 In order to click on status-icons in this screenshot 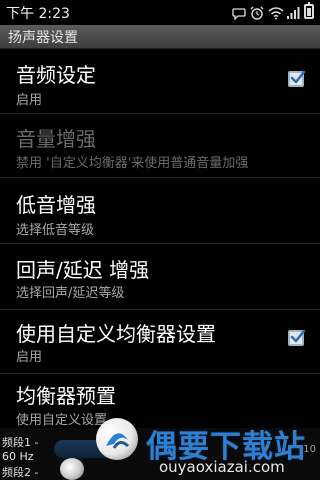, I will do `click(273, 11)`.